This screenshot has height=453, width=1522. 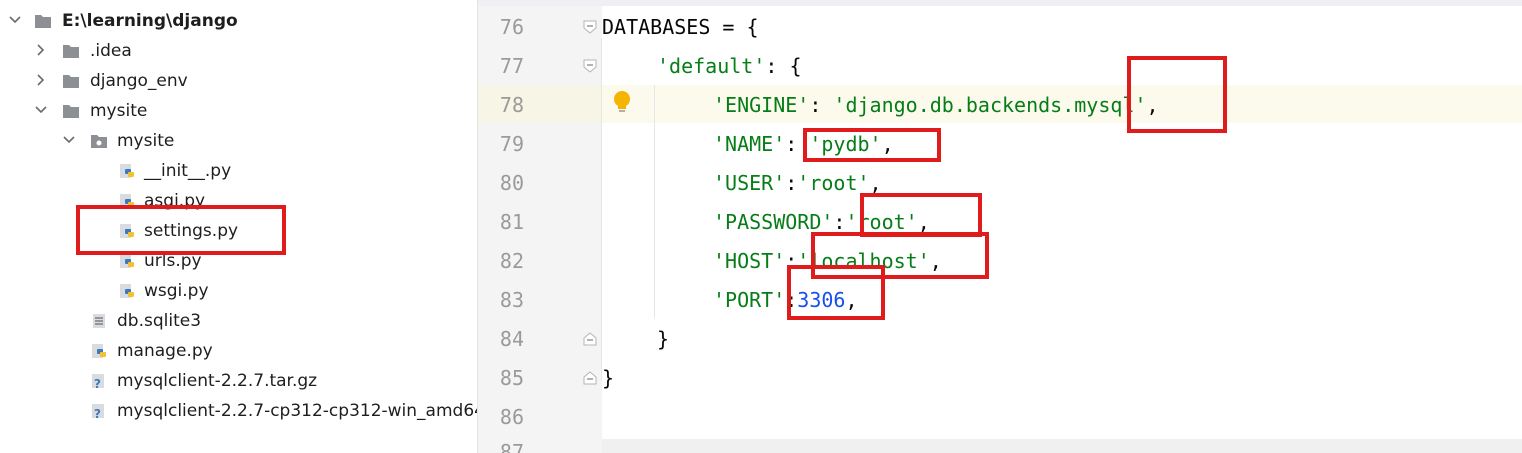 I want to click on tree-item-label: django_env, so click(x=139, y=81).